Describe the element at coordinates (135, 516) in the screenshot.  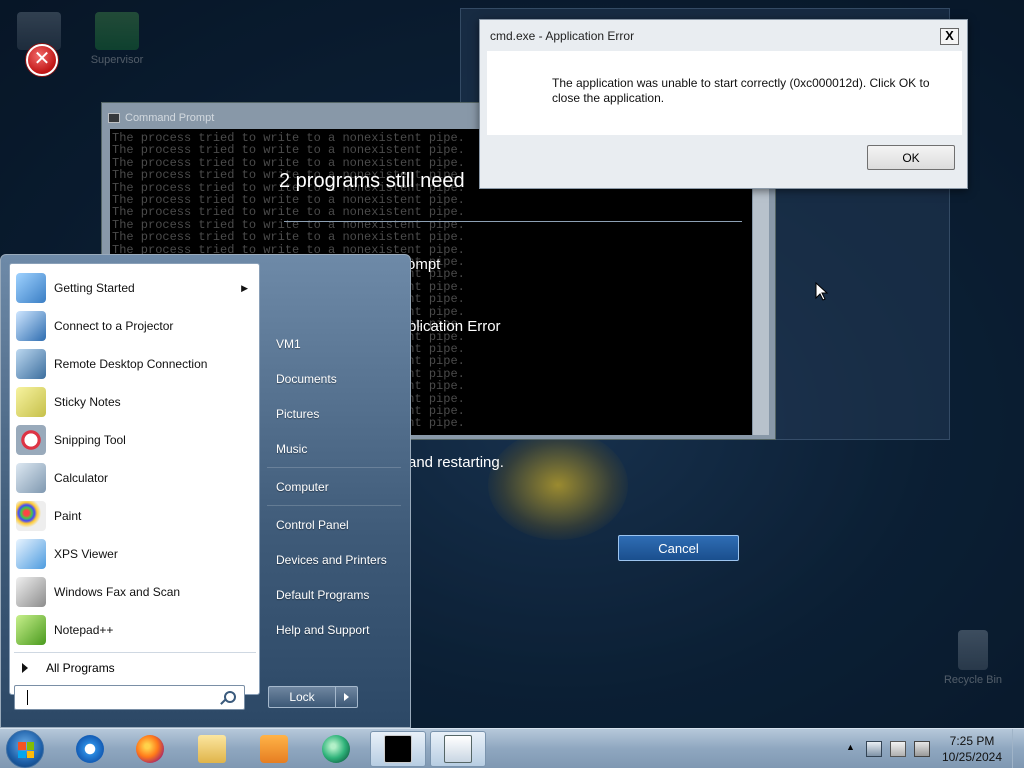
I see `program-paint: Paint` at that location.